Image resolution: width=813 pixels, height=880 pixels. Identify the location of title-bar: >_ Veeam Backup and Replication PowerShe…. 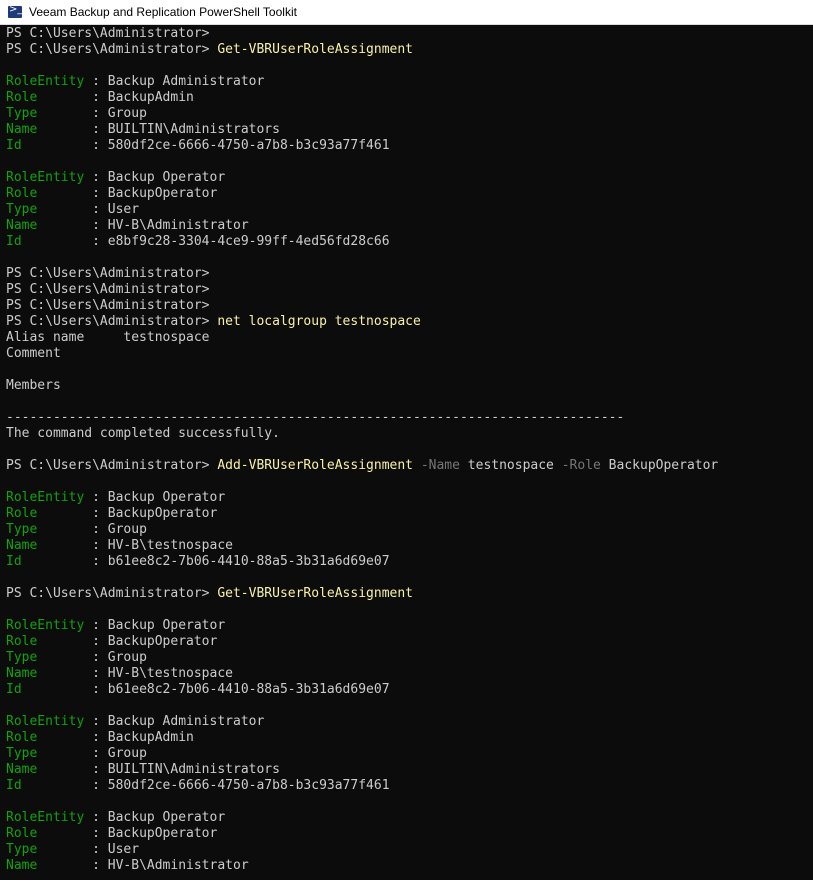
(406, 12).